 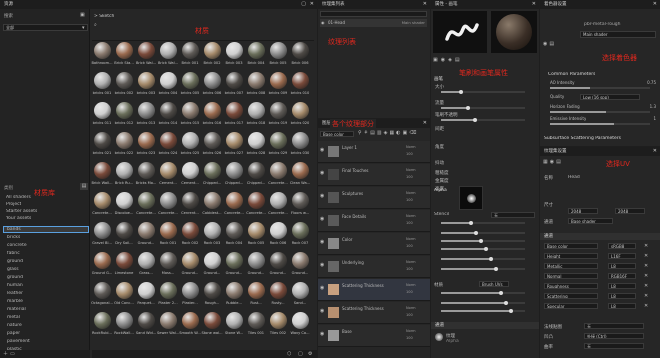 What do you see at coordinates (651, 82) in the screenshot?
I see `shader-param-value: 0.75` at bounding box center [651, 82].